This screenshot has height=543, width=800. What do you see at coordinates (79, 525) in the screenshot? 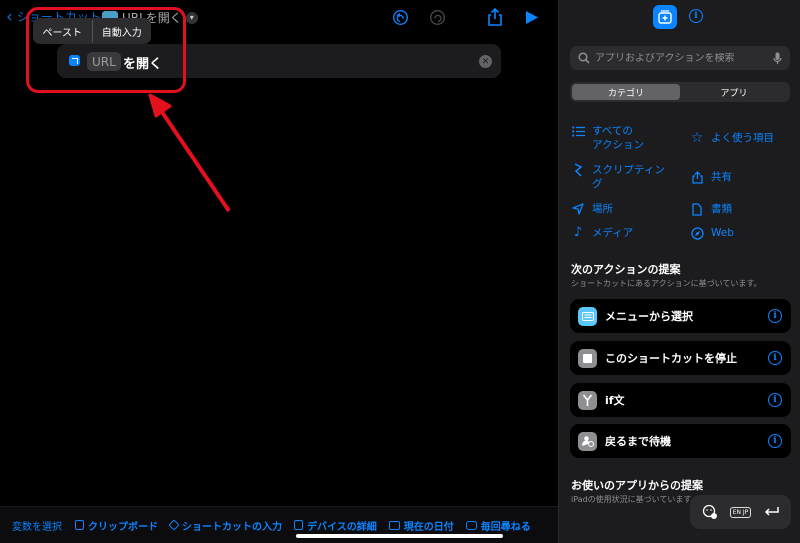
I see `clipboard-icon` at bounding box center [79, 525].